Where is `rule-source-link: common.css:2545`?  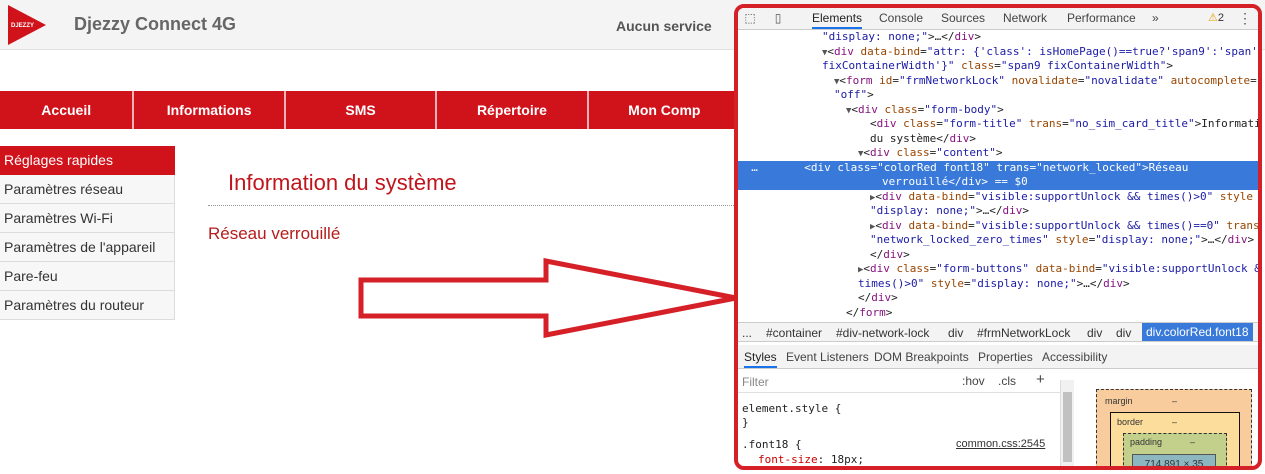
rule-source-link: common.css:2545 is located at coordinates (1000, 444).